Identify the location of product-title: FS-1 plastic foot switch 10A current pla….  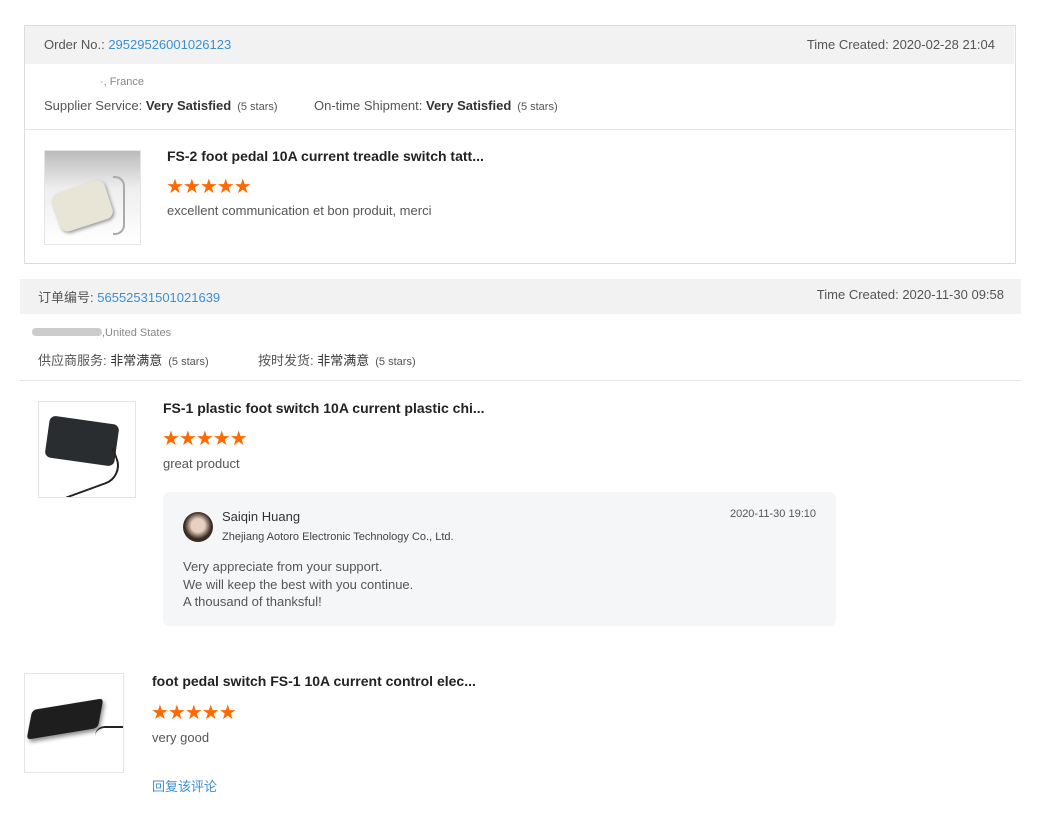
(324, 408).